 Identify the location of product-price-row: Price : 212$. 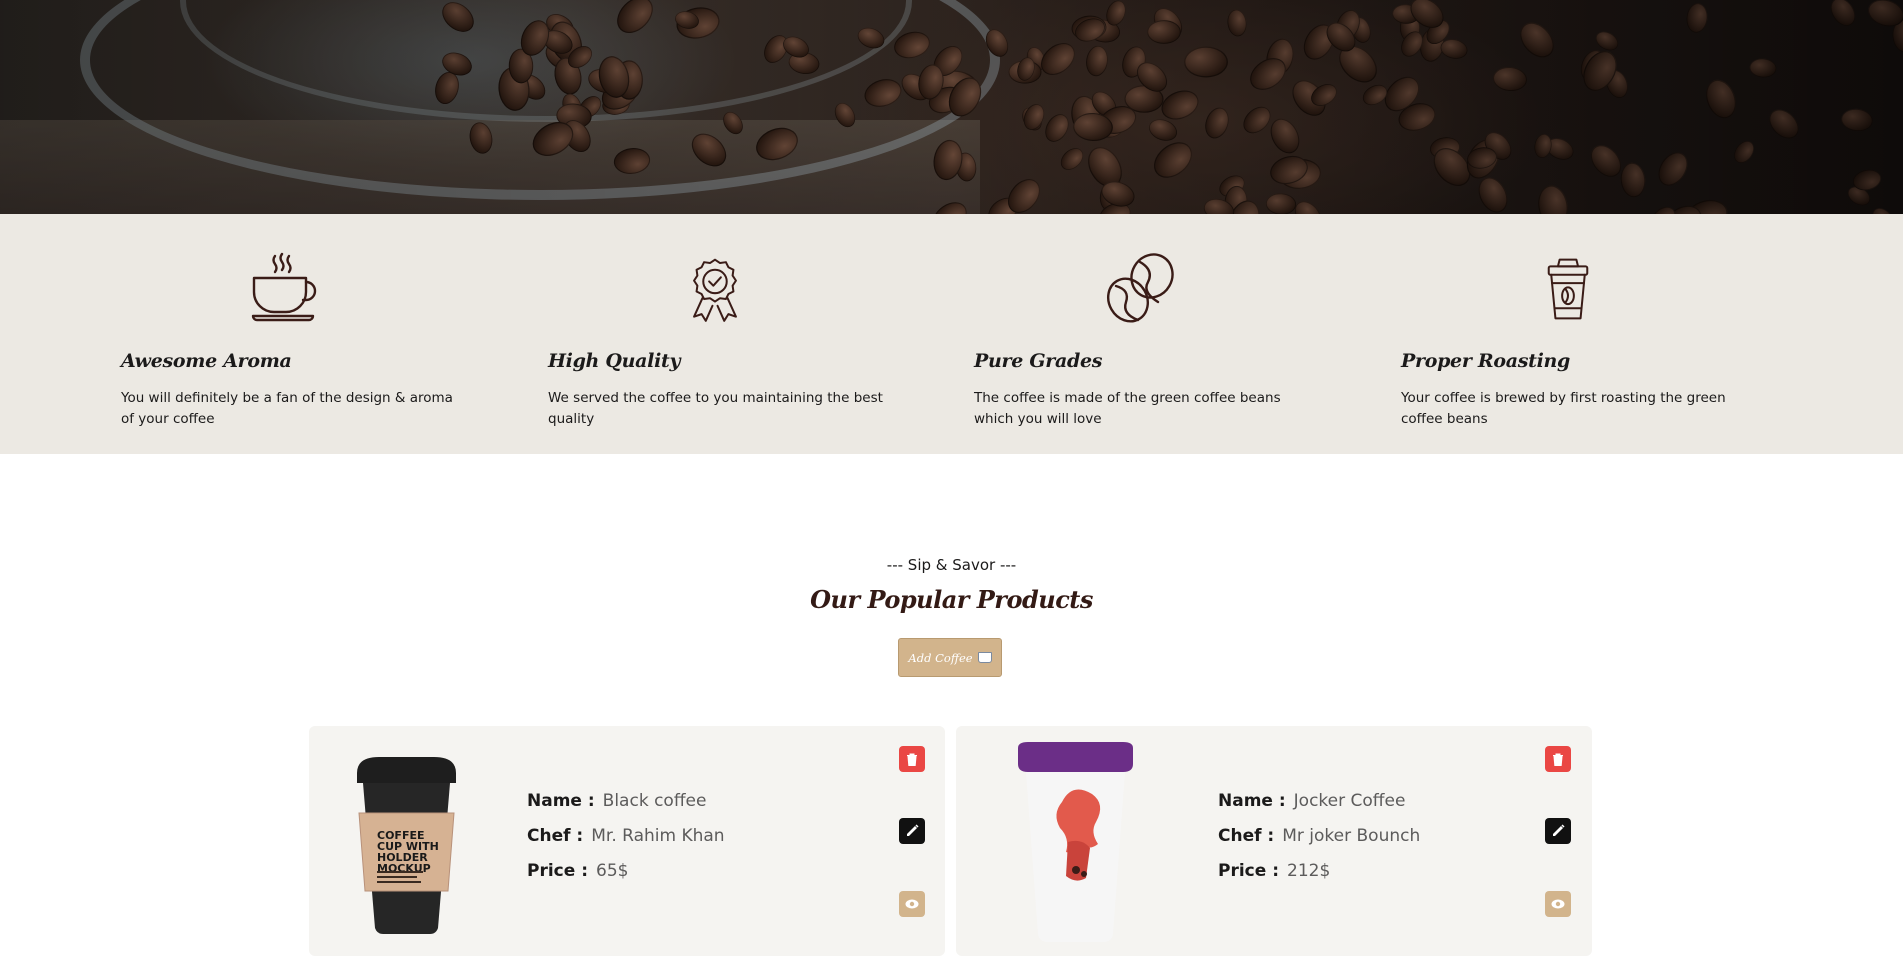
(1274, 871).